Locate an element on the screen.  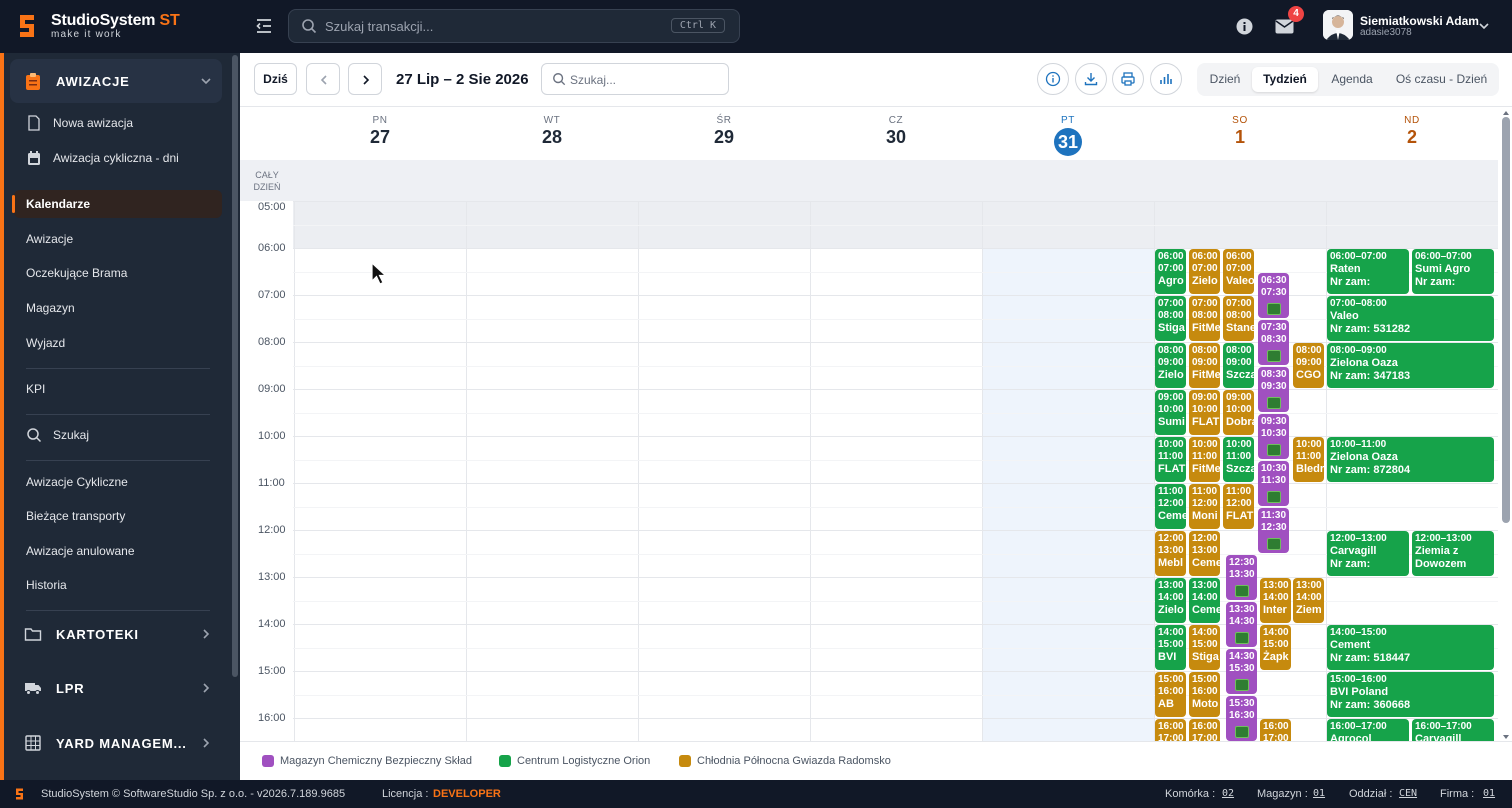
scrollbar-thumb is located at coordinates (1506, 320).